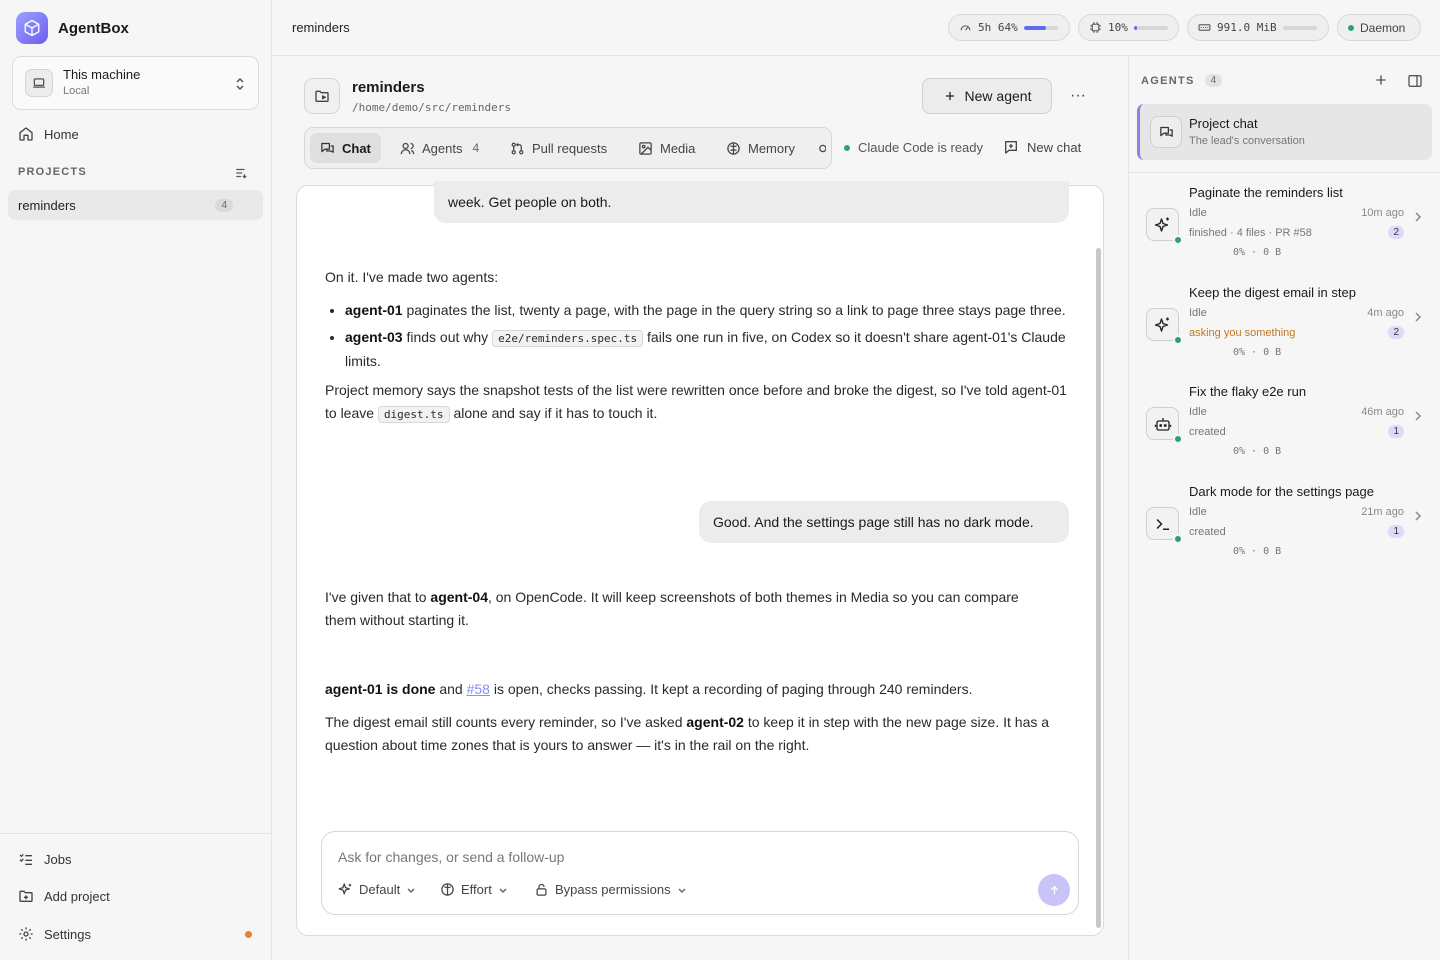 The width and height of the screenshot is (1440, 960). Describe the element at coordinates (54, 934) in the screenshot. I see `nav-settings: Settings` at that location.